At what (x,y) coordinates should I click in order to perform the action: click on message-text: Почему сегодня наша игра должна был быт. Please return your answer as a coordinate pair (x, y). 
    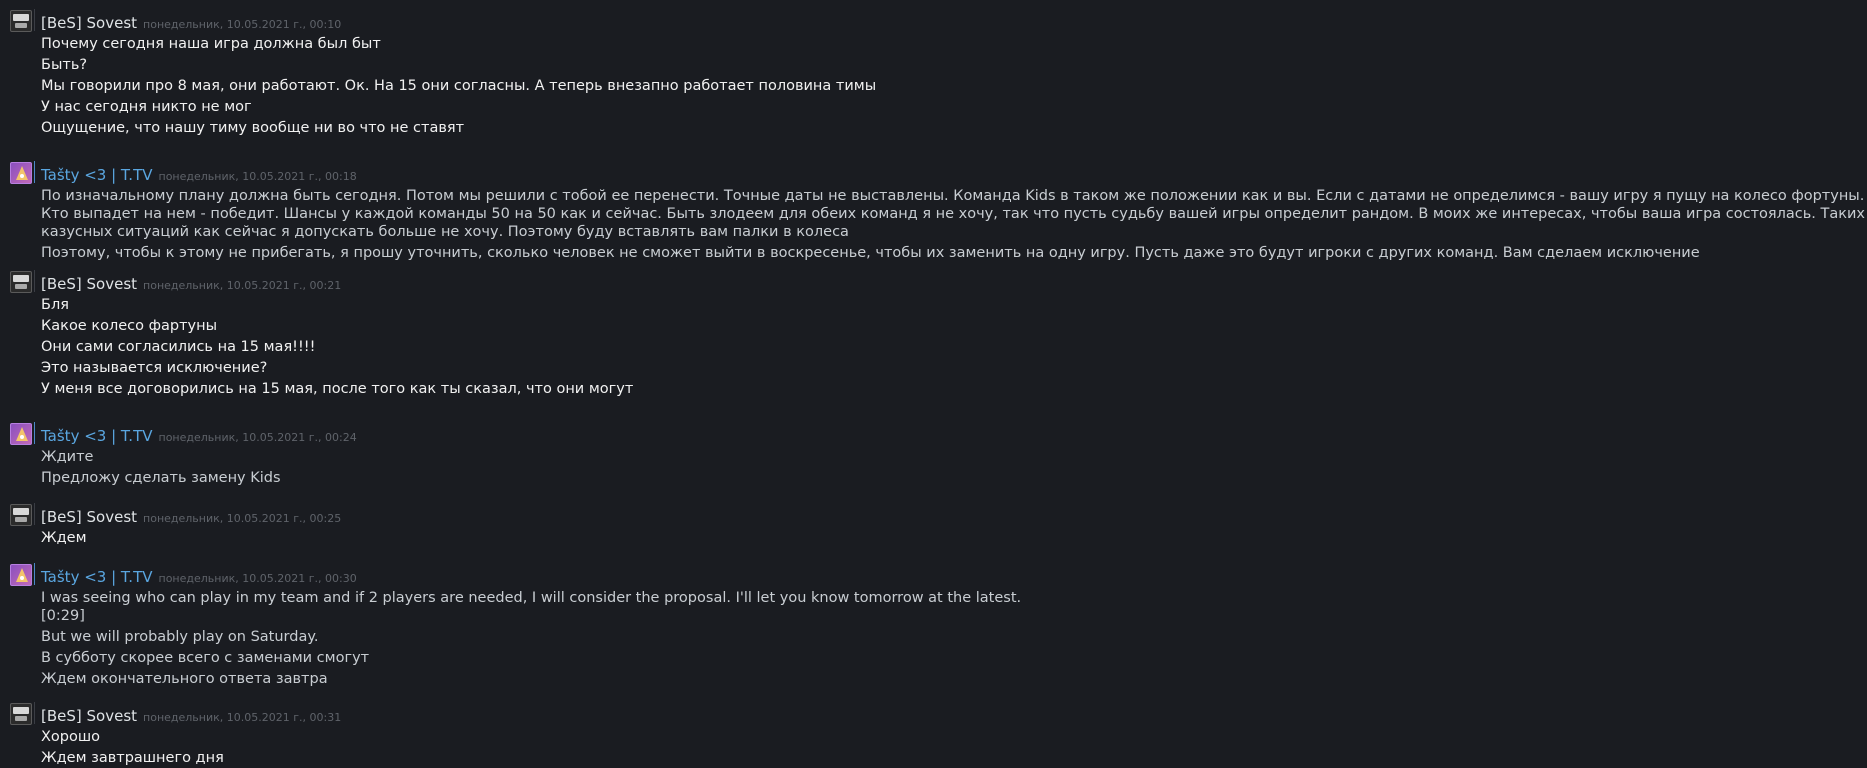
    Looking at the image, I should click on (211, 44).